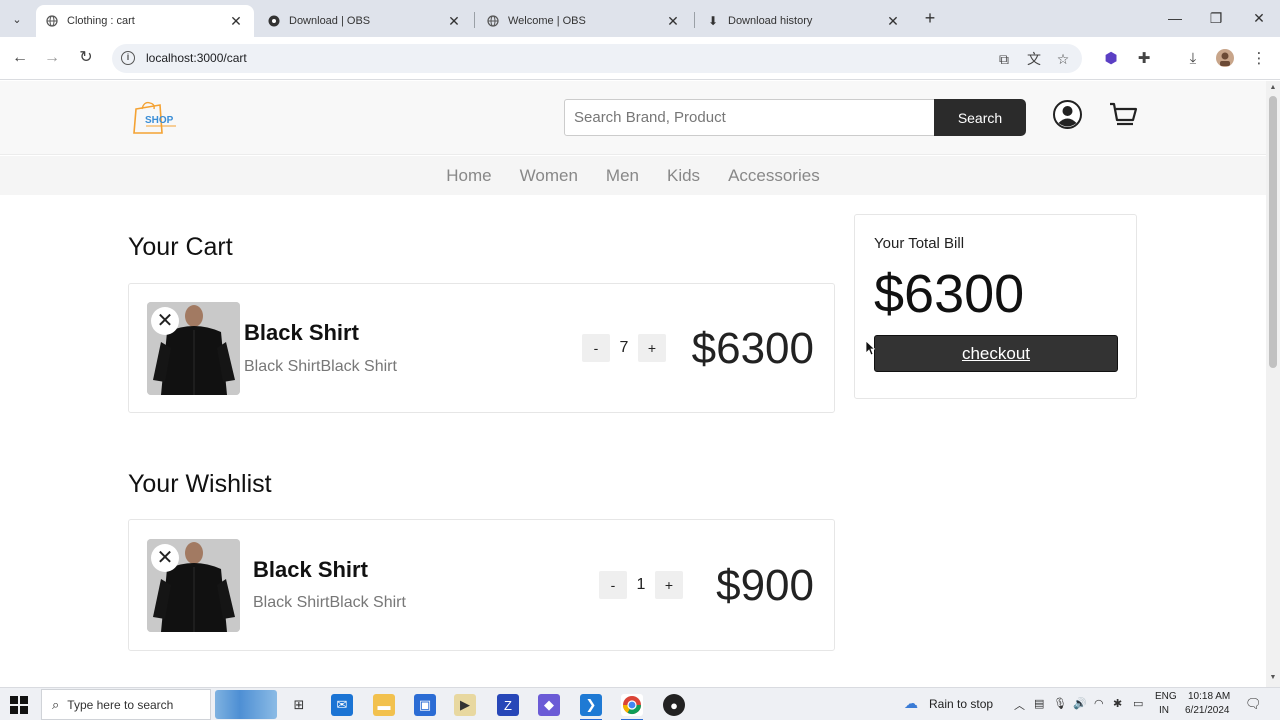 The width and height of the screenshot is (1280, 720). I want to click on nav-kids: Kids, so click(683, 176).